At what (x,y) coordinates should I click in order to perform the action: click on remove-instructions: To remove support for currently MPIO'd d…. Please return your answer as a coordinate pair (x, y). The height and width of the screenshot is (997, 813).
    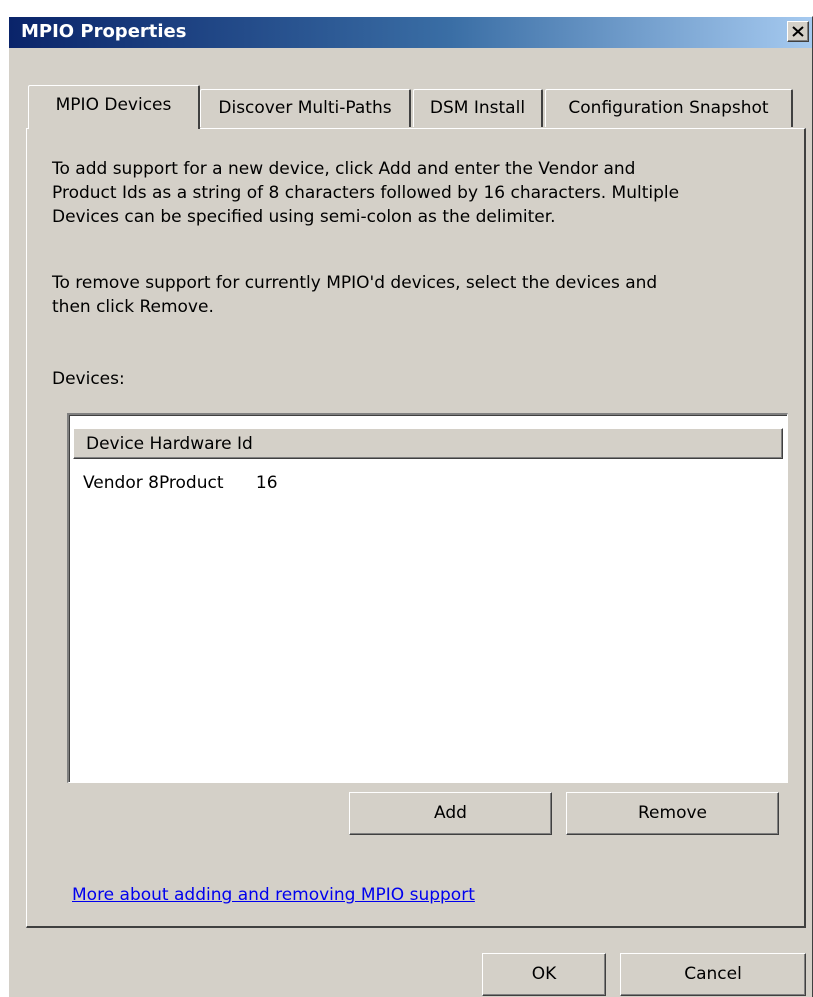
    Looking at the image, I should click on (354, 295).